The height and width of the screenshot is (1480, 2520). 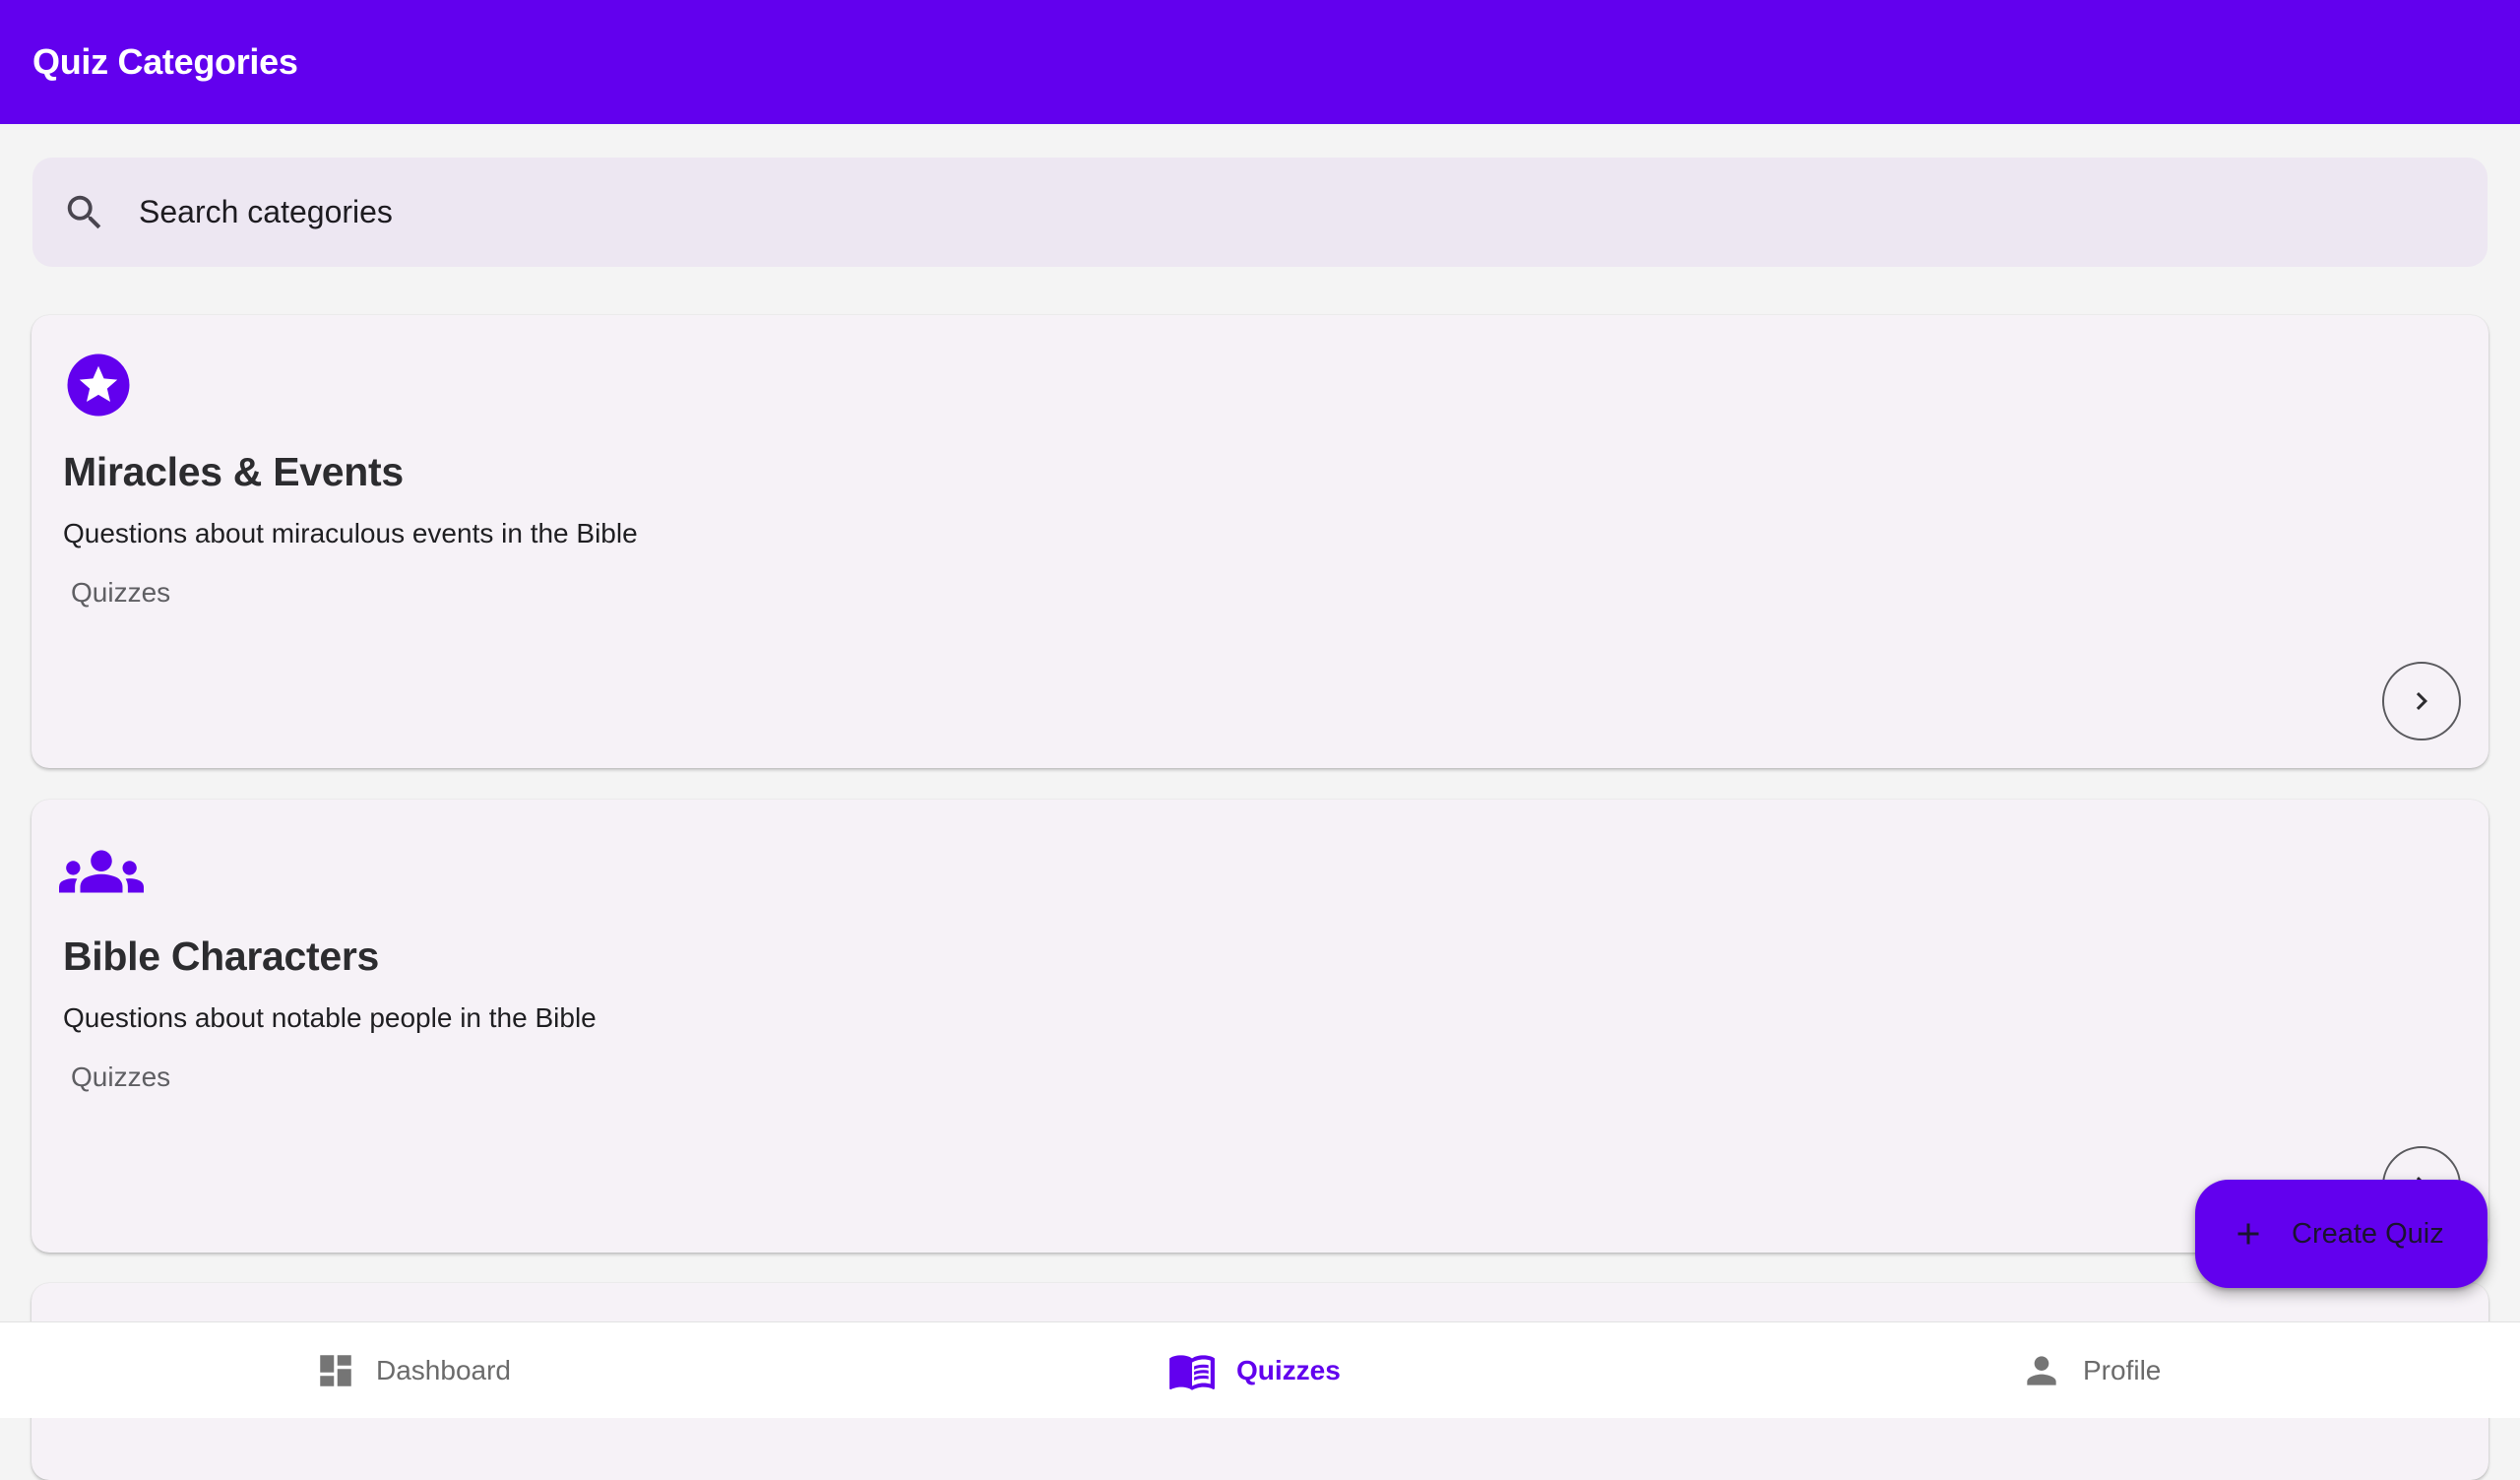 I want to click on bottom-navigation: Dashboard Quizzes Profile, so click(x=1260, y=1369).